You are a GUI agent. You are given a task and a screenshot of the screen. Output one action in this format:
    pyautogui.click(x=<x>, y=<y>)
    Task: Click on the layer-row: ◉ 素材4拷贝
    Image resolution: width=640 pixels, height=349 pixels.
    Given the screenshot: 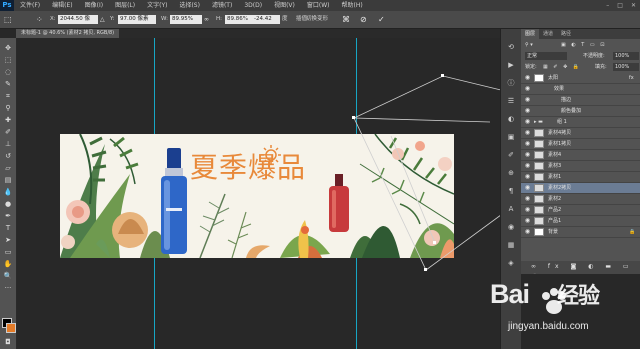 What is the action you would take?
    pyautogui.click(x=580, y=133)
    